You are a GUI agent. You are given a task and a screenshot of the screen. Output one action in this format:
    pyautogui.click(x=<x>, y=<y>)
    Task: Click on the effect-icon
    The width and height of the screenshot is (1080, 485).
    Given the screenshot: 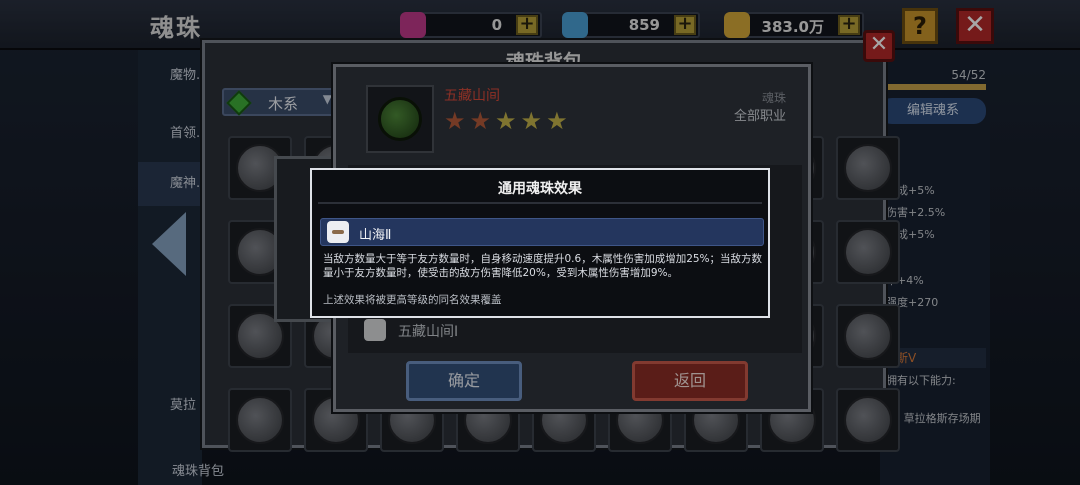 What is the action you would take?
    pyautogui.click(x=338, y=232)
    